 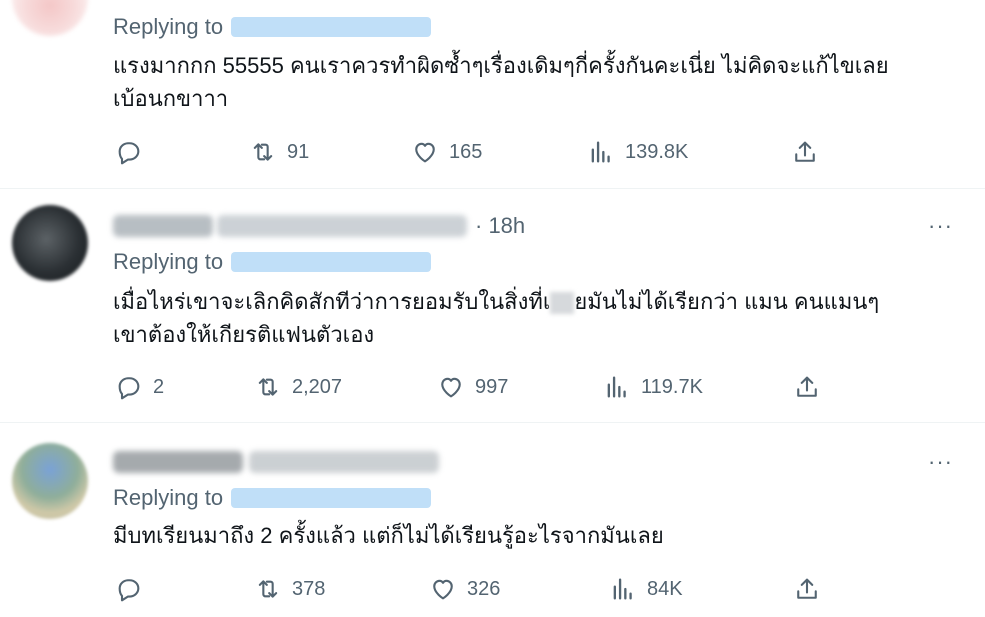 What do you see at coordinates (298, 151) in the screenshot?
I see `retweet-count: 91` at bounding box center [298, 151].